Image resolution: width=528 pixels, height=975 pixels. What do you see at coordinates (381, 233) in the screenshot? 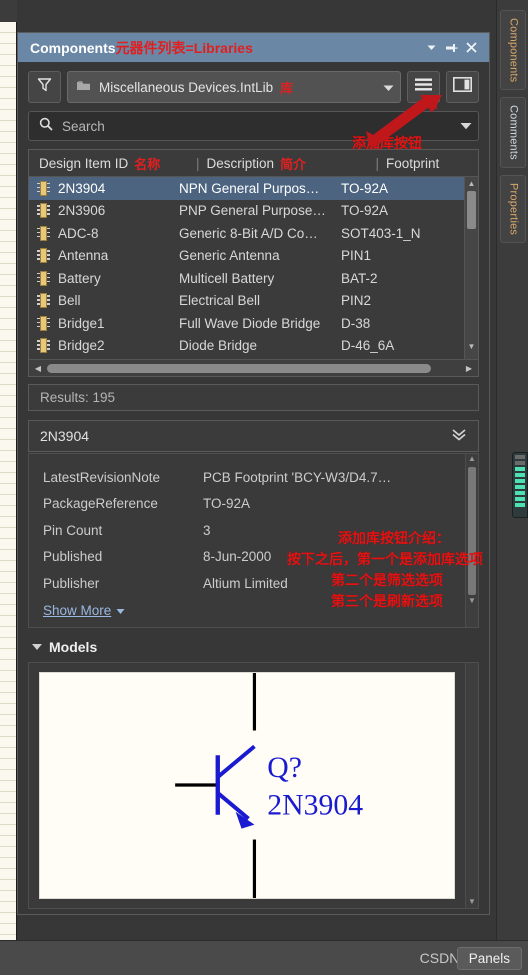
I see `row-footprint: SOT403-1_N` at bounding box center [381, 233].